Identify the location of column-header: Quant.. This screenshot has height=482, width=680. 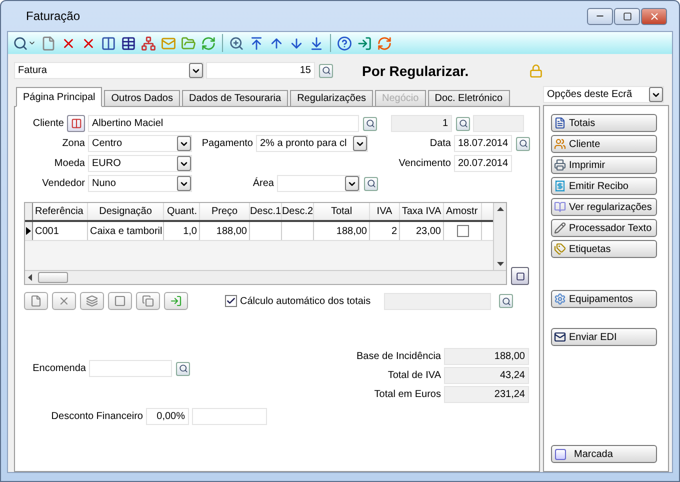
(182, 211).